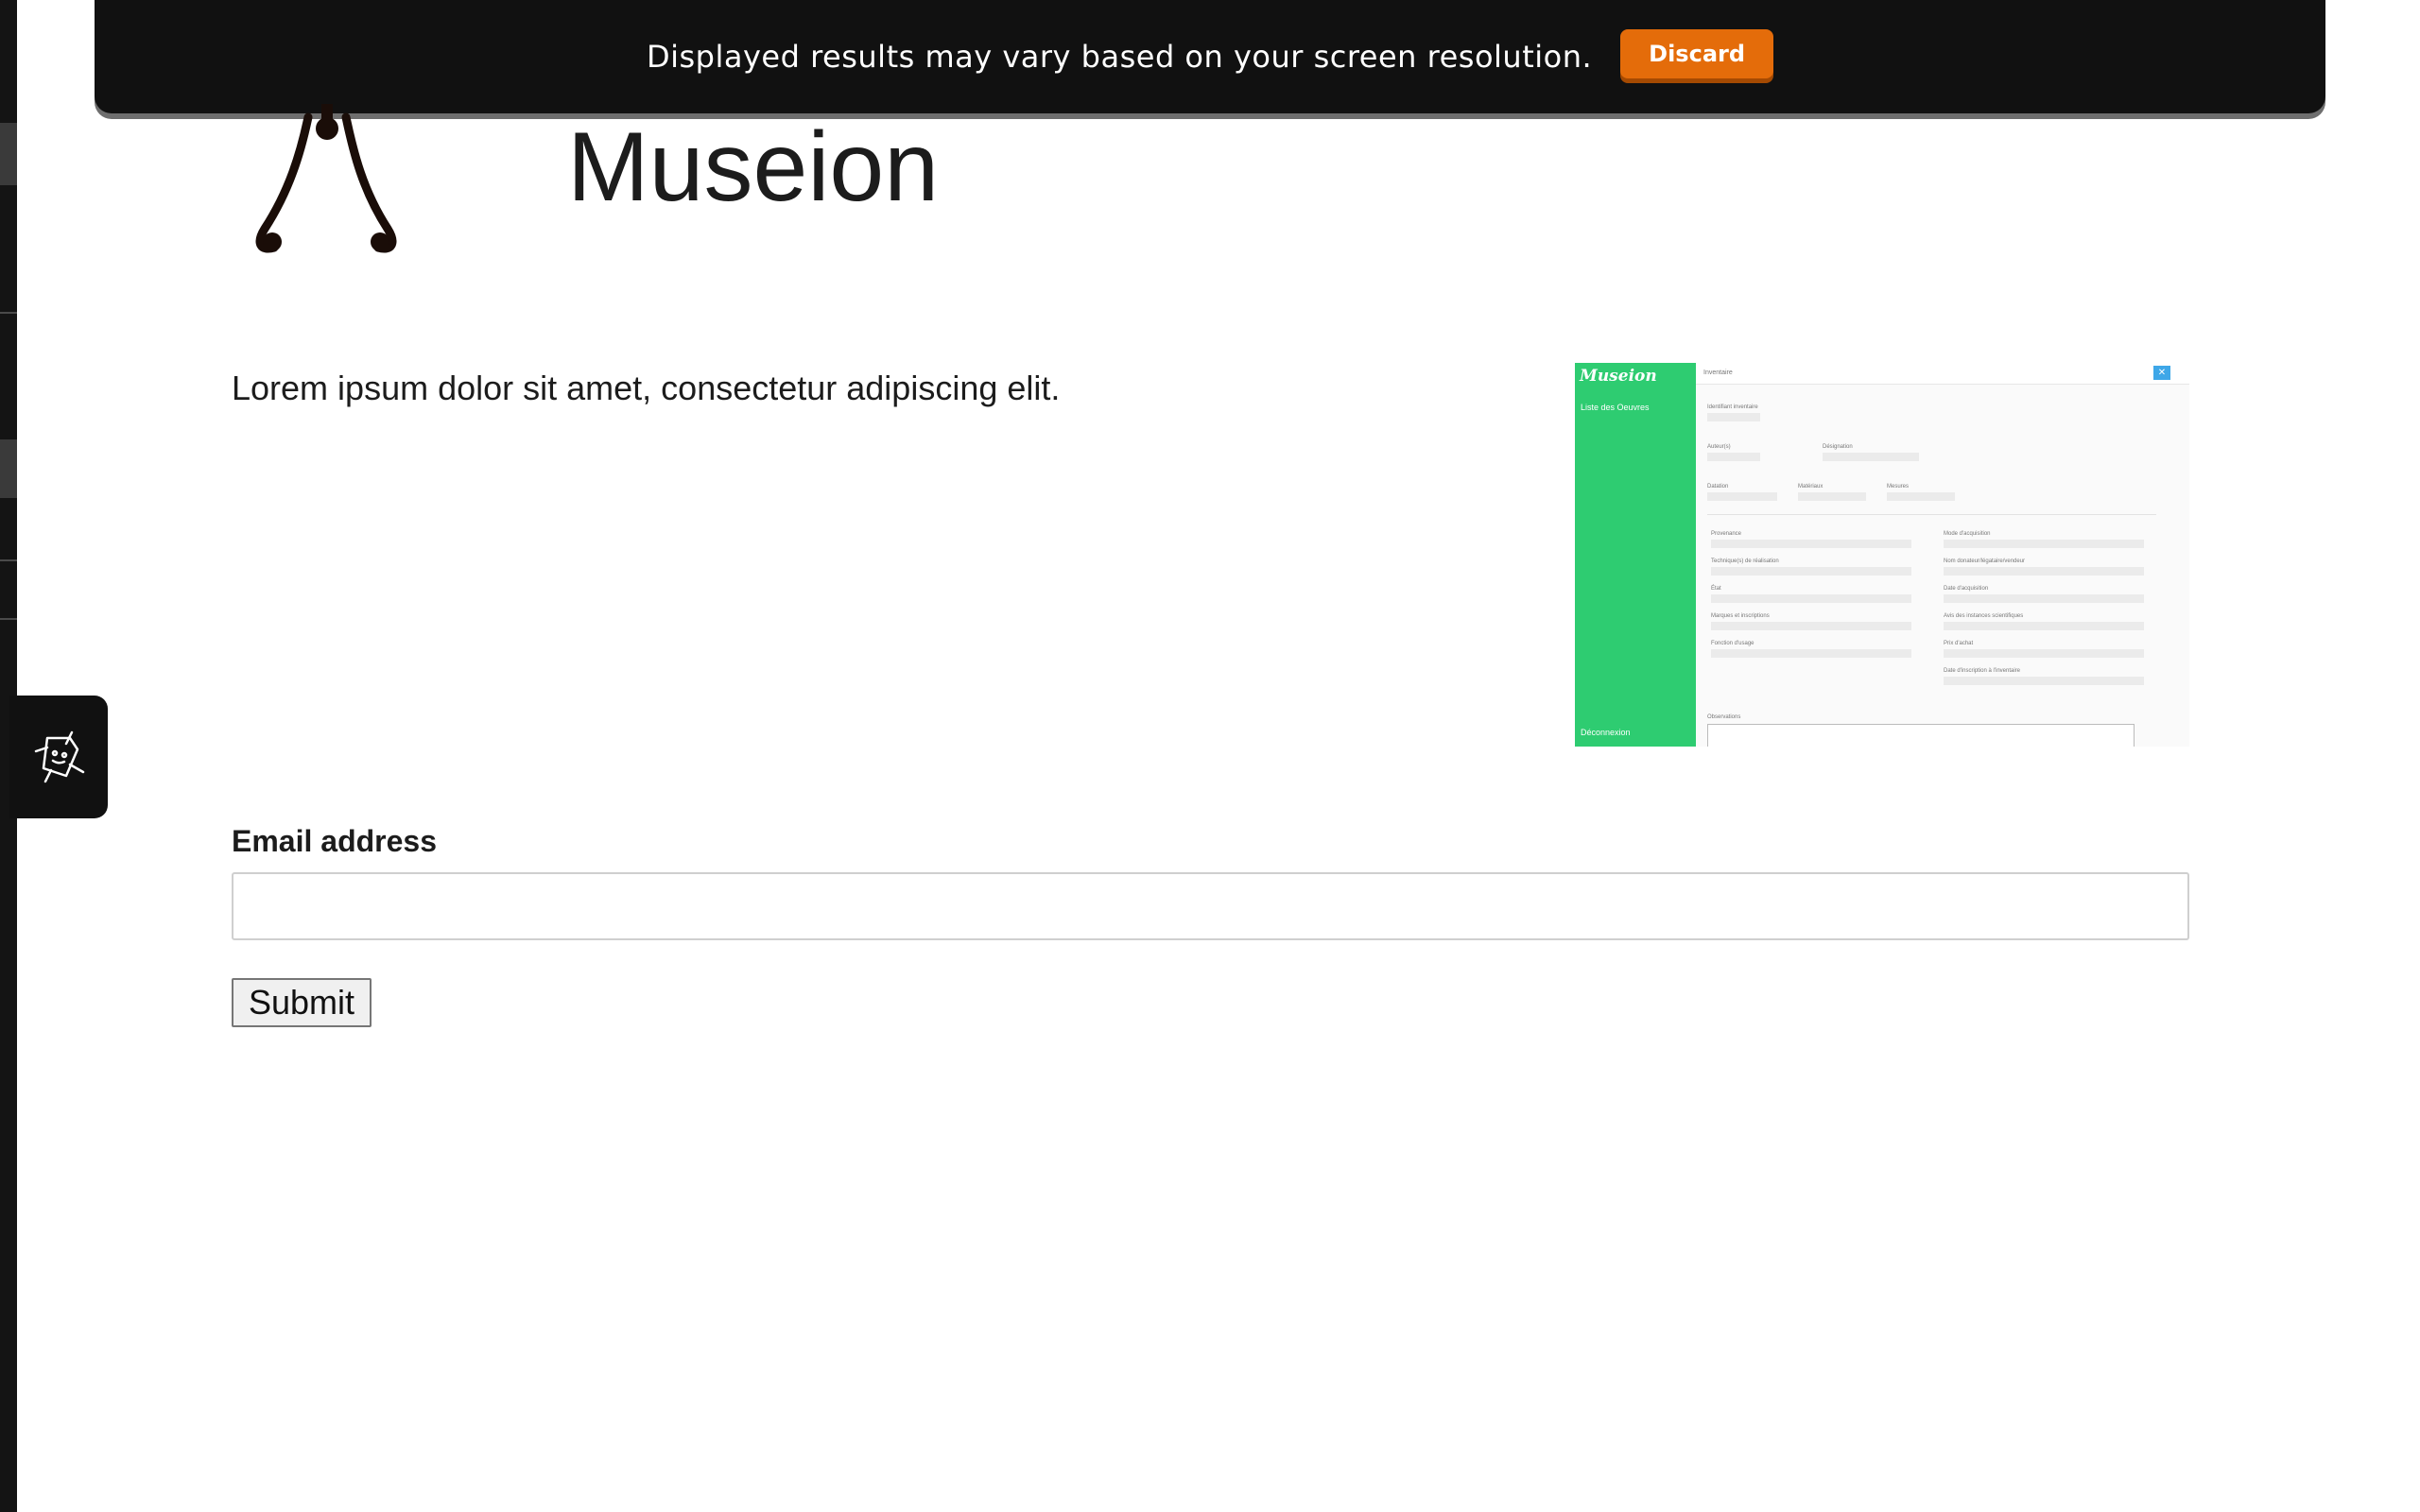  Describe the element at coordinates (1985, 561) in the screenshot. I see `preview-field-label: Nom donateur/légataire/vendeur` at that location.